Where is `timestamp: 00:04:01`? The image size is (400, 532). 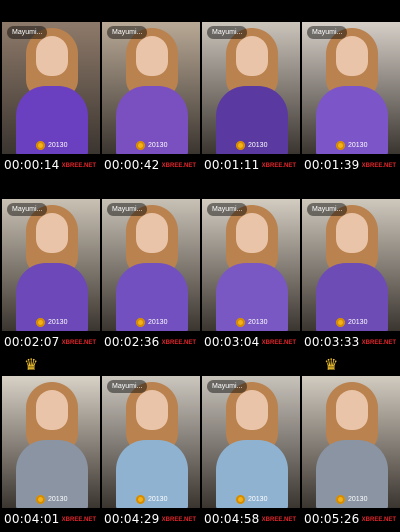
timestamp: 00:04:01 is located at coordinates (32, 519).